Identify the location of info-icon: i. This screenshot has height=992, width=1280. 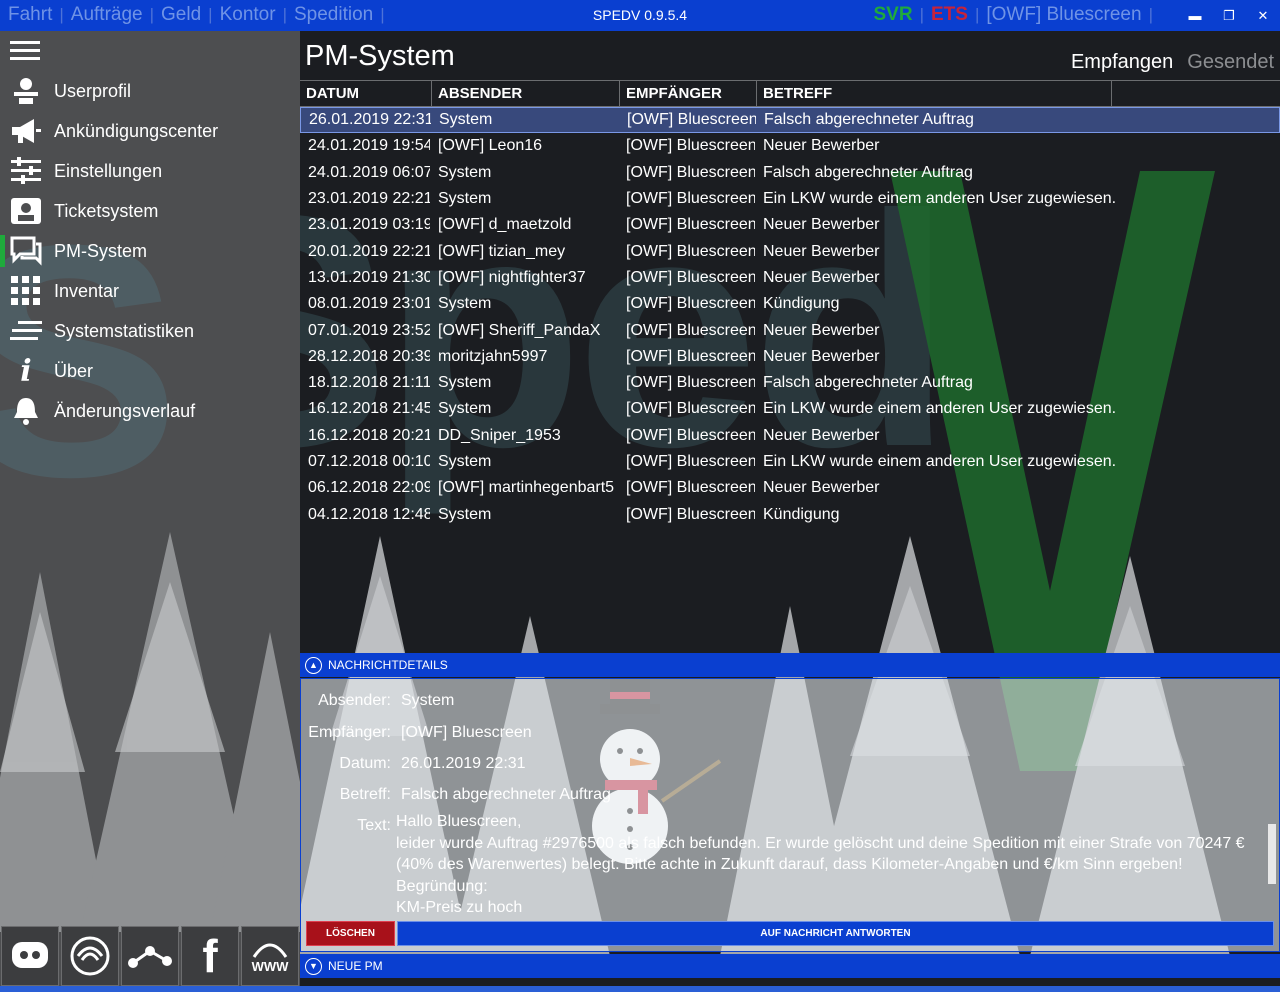
(26, 371).